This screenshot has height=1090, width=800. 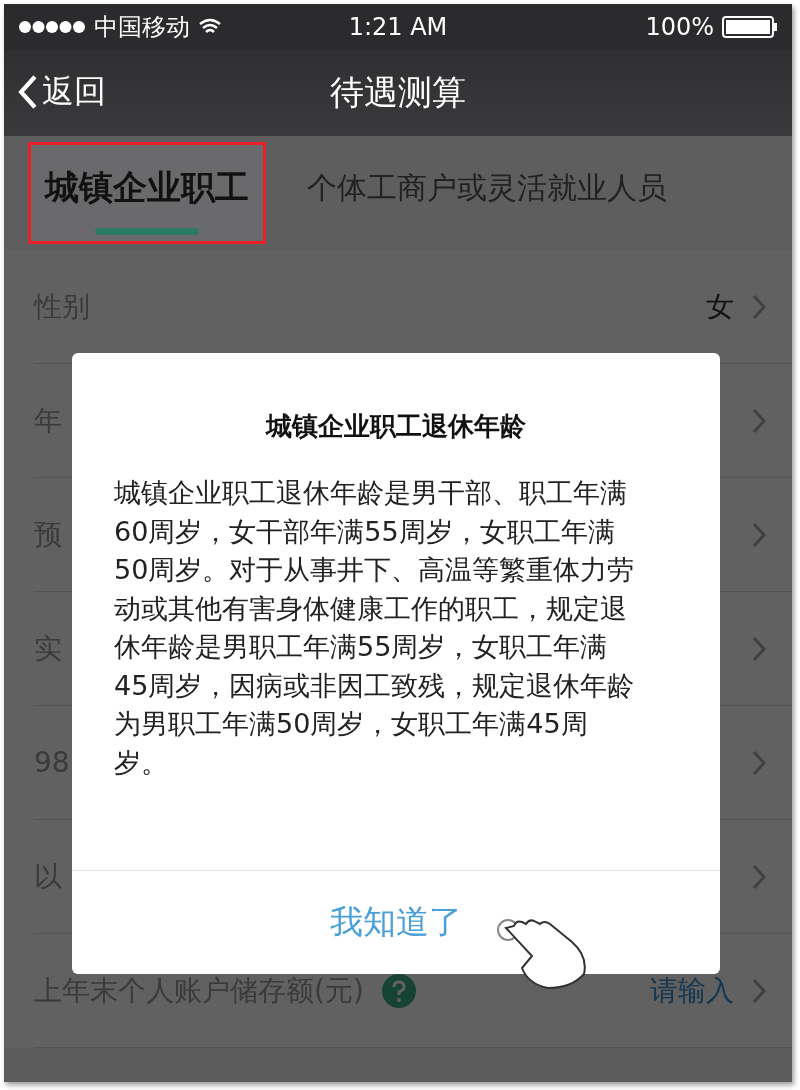 I want to click on dialog-title: 城镇企业职工退休年龄, so click(x=395, y=426).